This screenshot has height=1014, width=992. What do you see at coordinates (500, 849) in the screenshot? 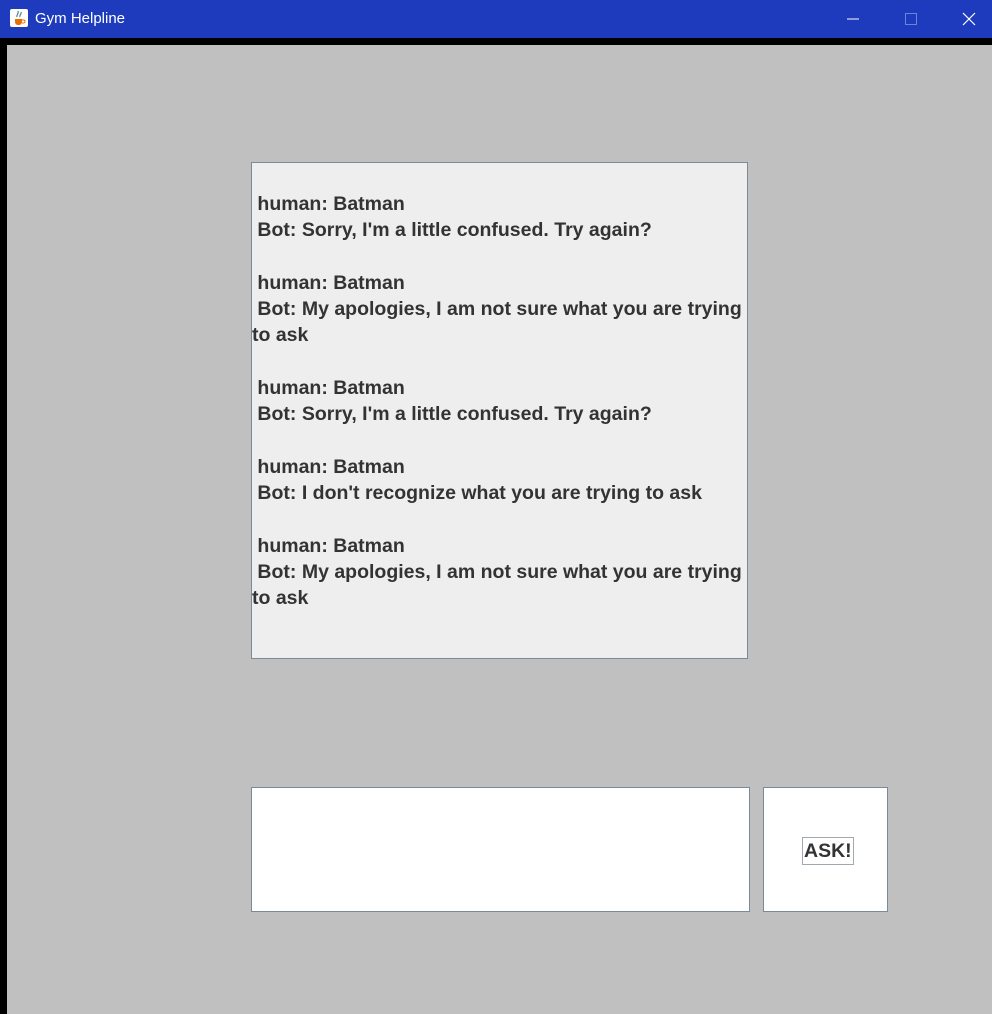
I see `question-input` at bounding box center [500, 849].